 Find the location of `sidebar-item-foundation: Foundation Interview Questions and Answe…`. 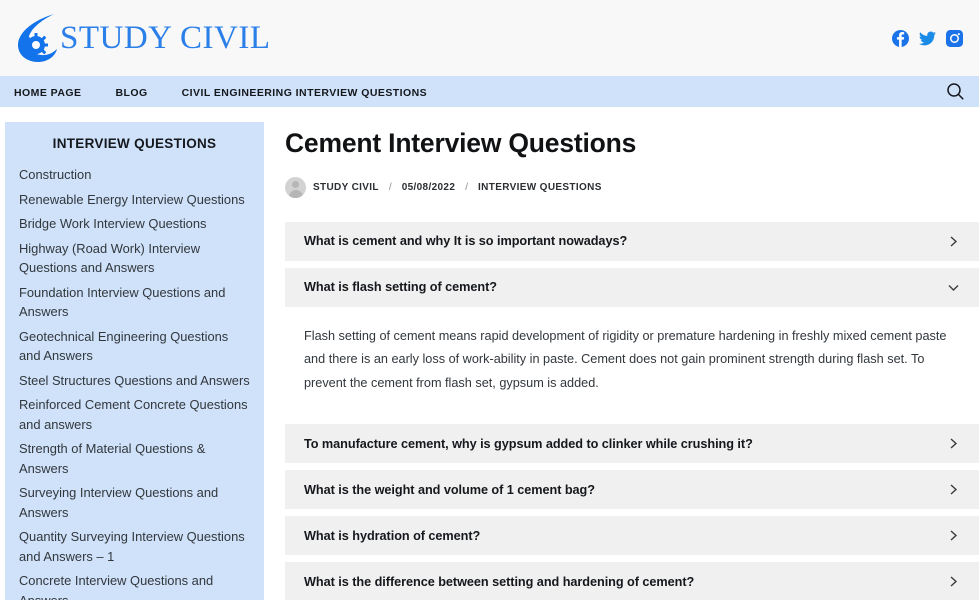

sidebar-item-foundation: Foundation Interview Questions and Answe… is located at coordinates (134, 302).